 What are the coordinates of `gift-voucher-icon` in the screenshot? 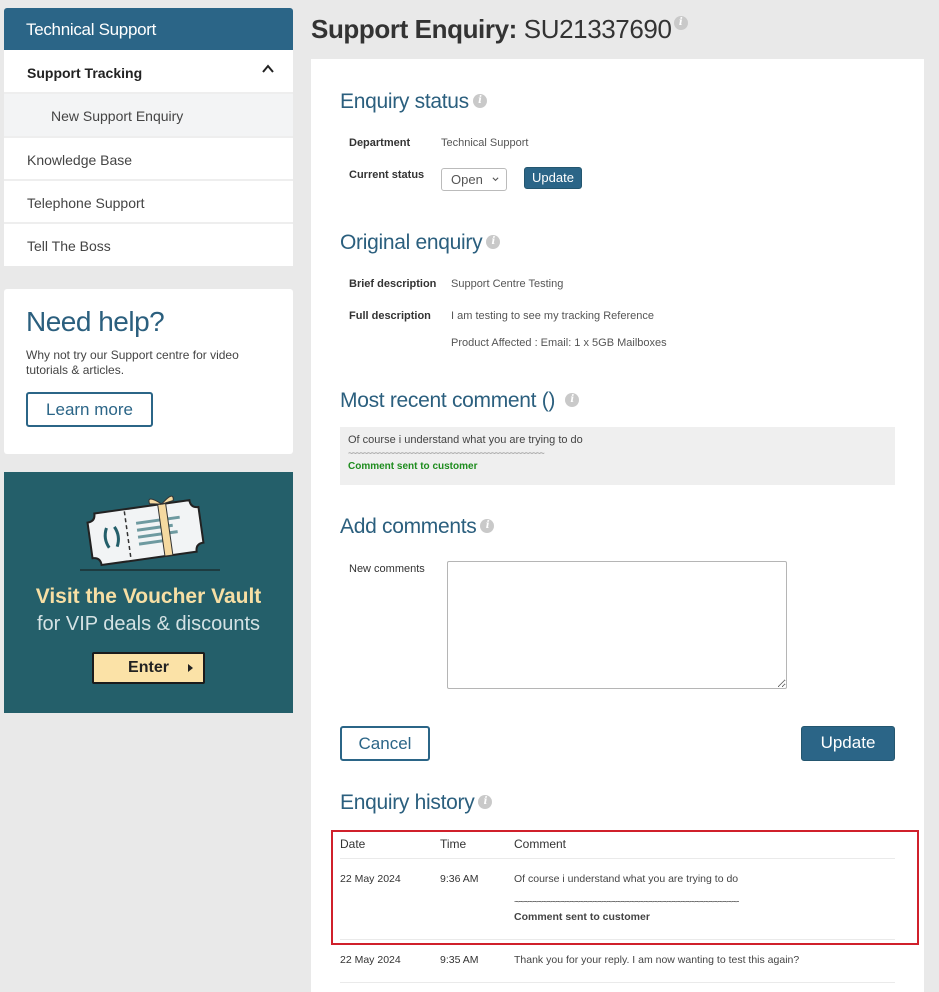 It's located at (150, 533).